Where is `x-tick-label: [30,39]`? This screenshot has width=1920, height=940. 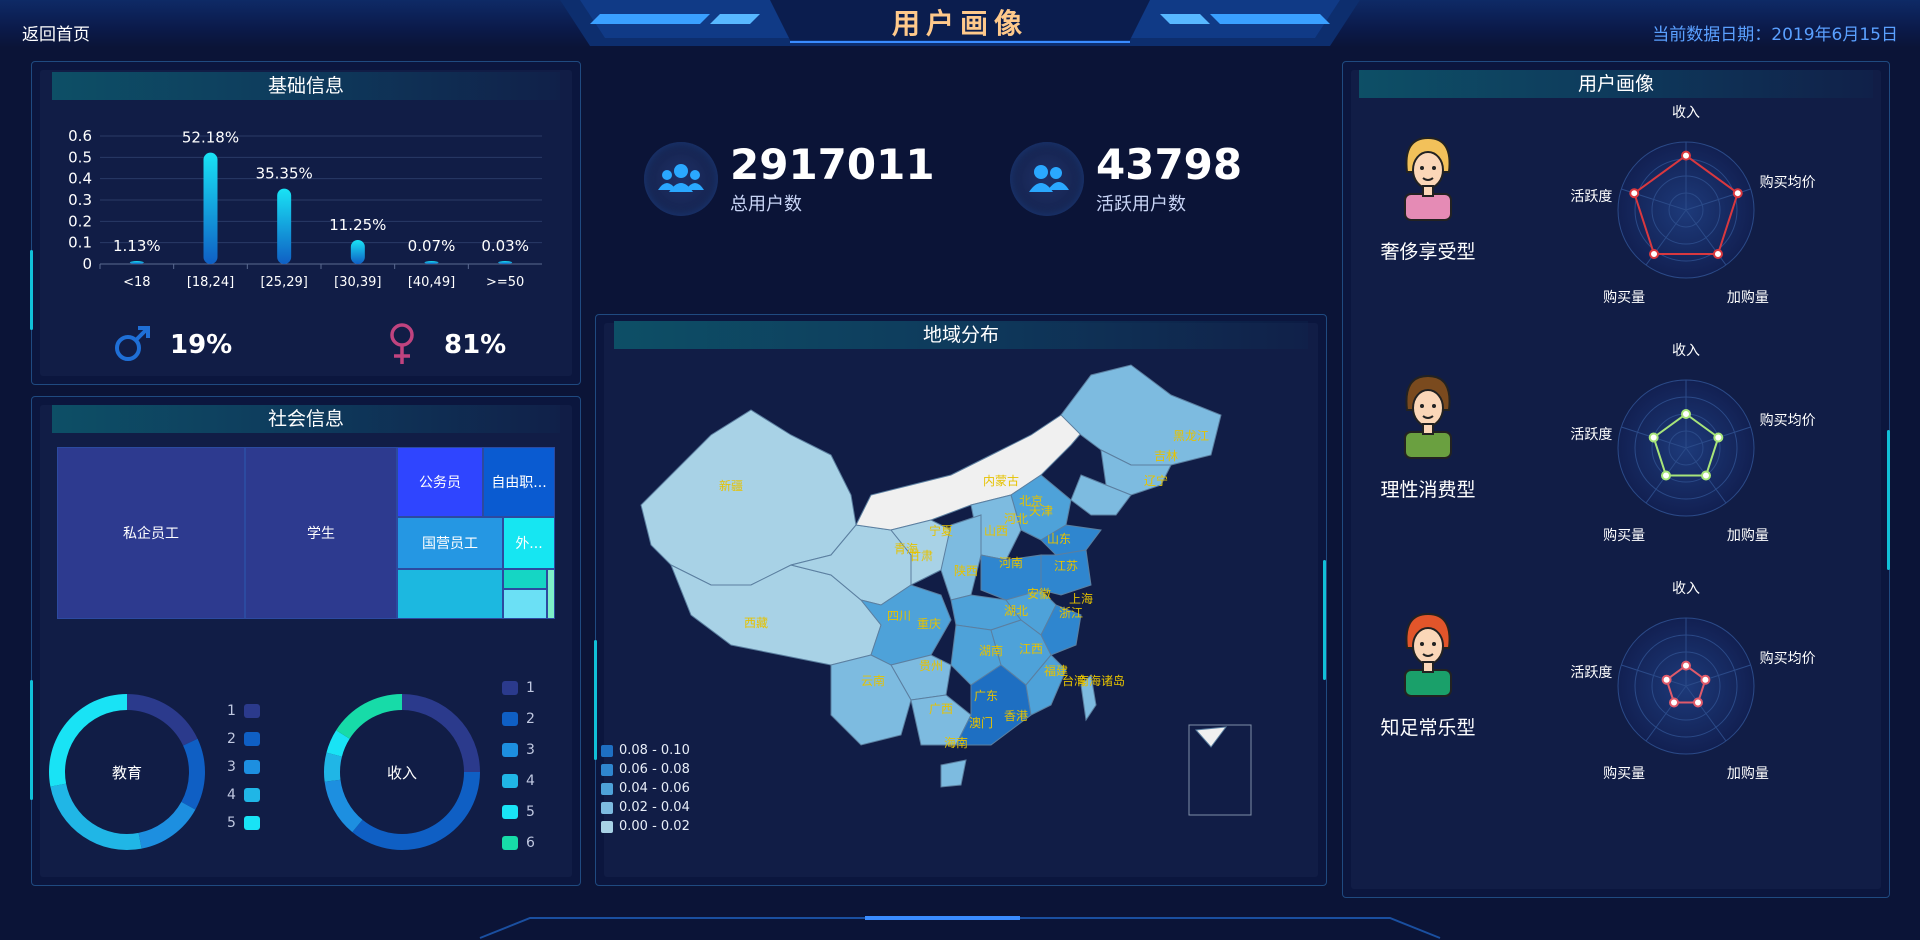
x-tick-label: [30,39] is located at coordinates (357, 282).